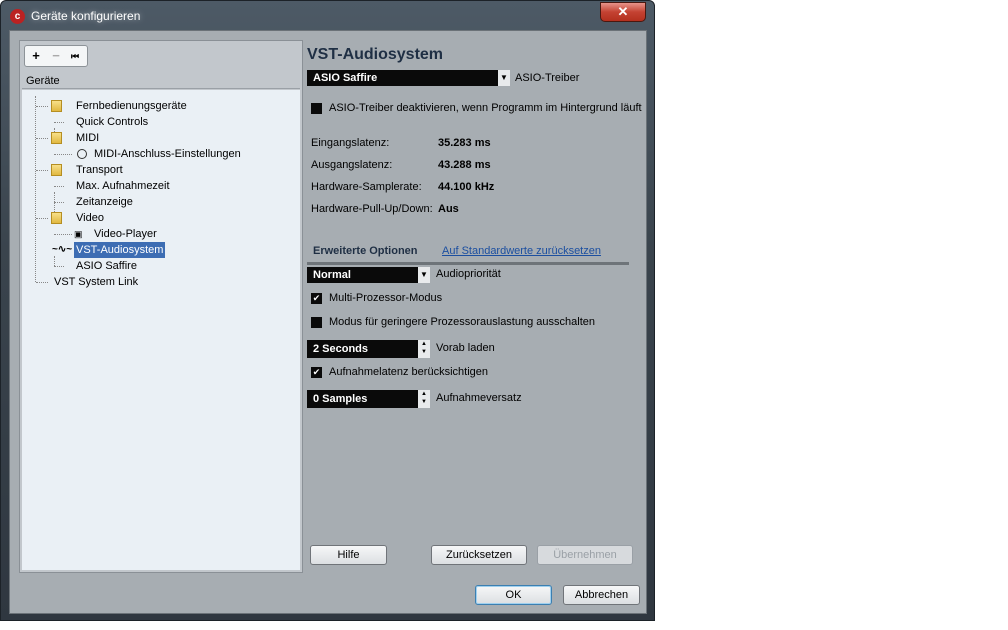  What do you see at coordinates (161, 81) in the screenshot?
I see `tree-column-header: Geräte` at bounding box center [161, 81].